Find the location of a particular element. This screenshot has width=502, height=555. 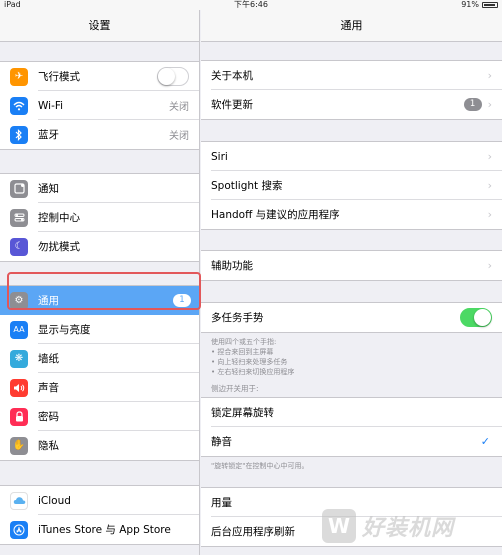

multitasking-gestures-row: 多任务手势 is located at coordinates (351, 317).